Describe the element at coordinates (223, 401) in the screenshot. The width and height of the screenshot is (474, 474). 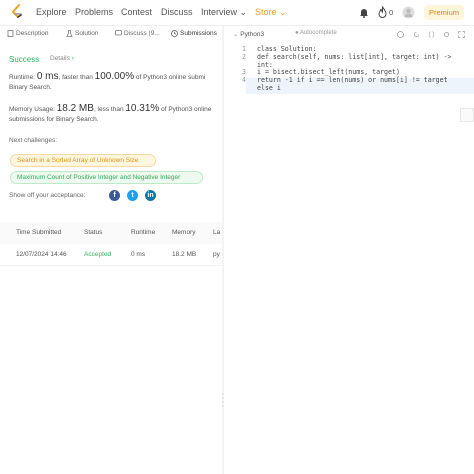
I see `resize-handle-icon` at that location.